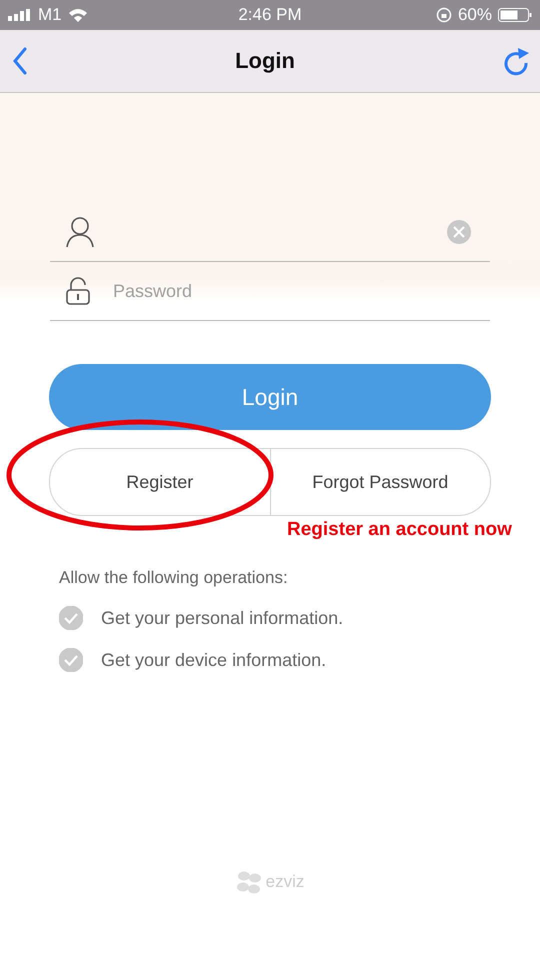 The width and height of the screenshot is (540, 960). I want to click on padlock-icon, so click(78, 291).